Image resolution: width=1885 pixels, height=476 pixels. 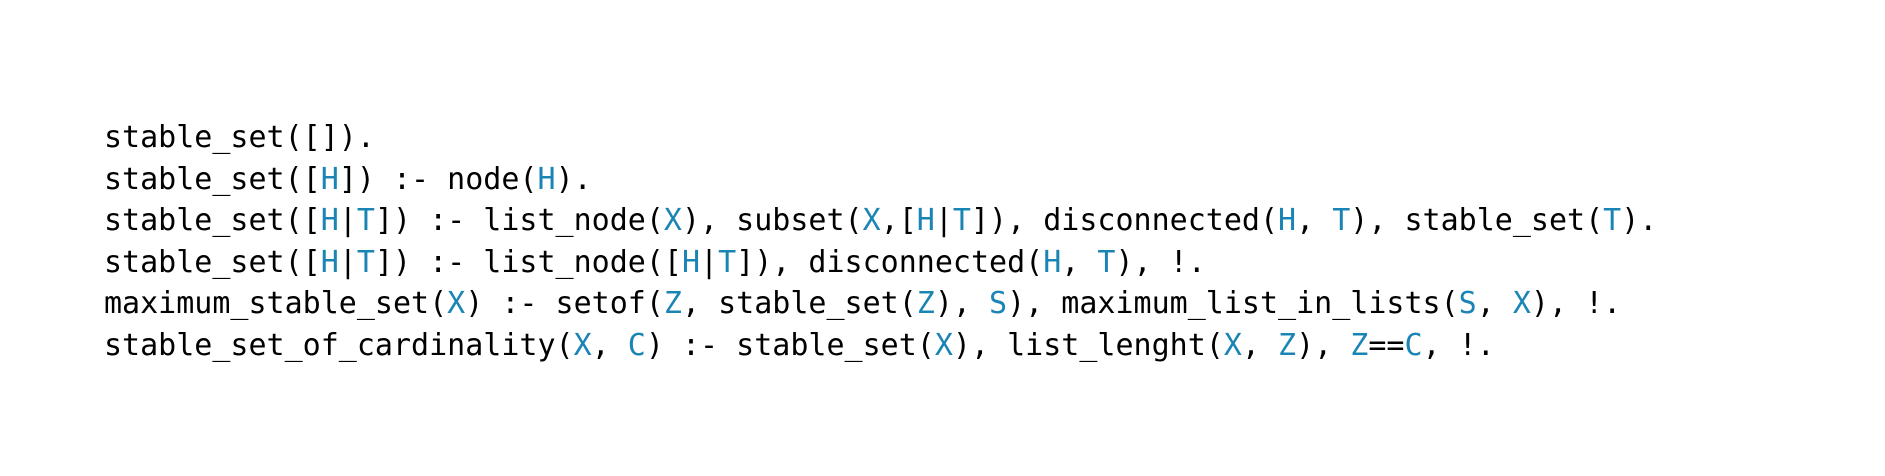 What do you see at coordinates (772, 220) in the screenshot?
I see `code-text: ), subset(` at bounding box center [772, 220].